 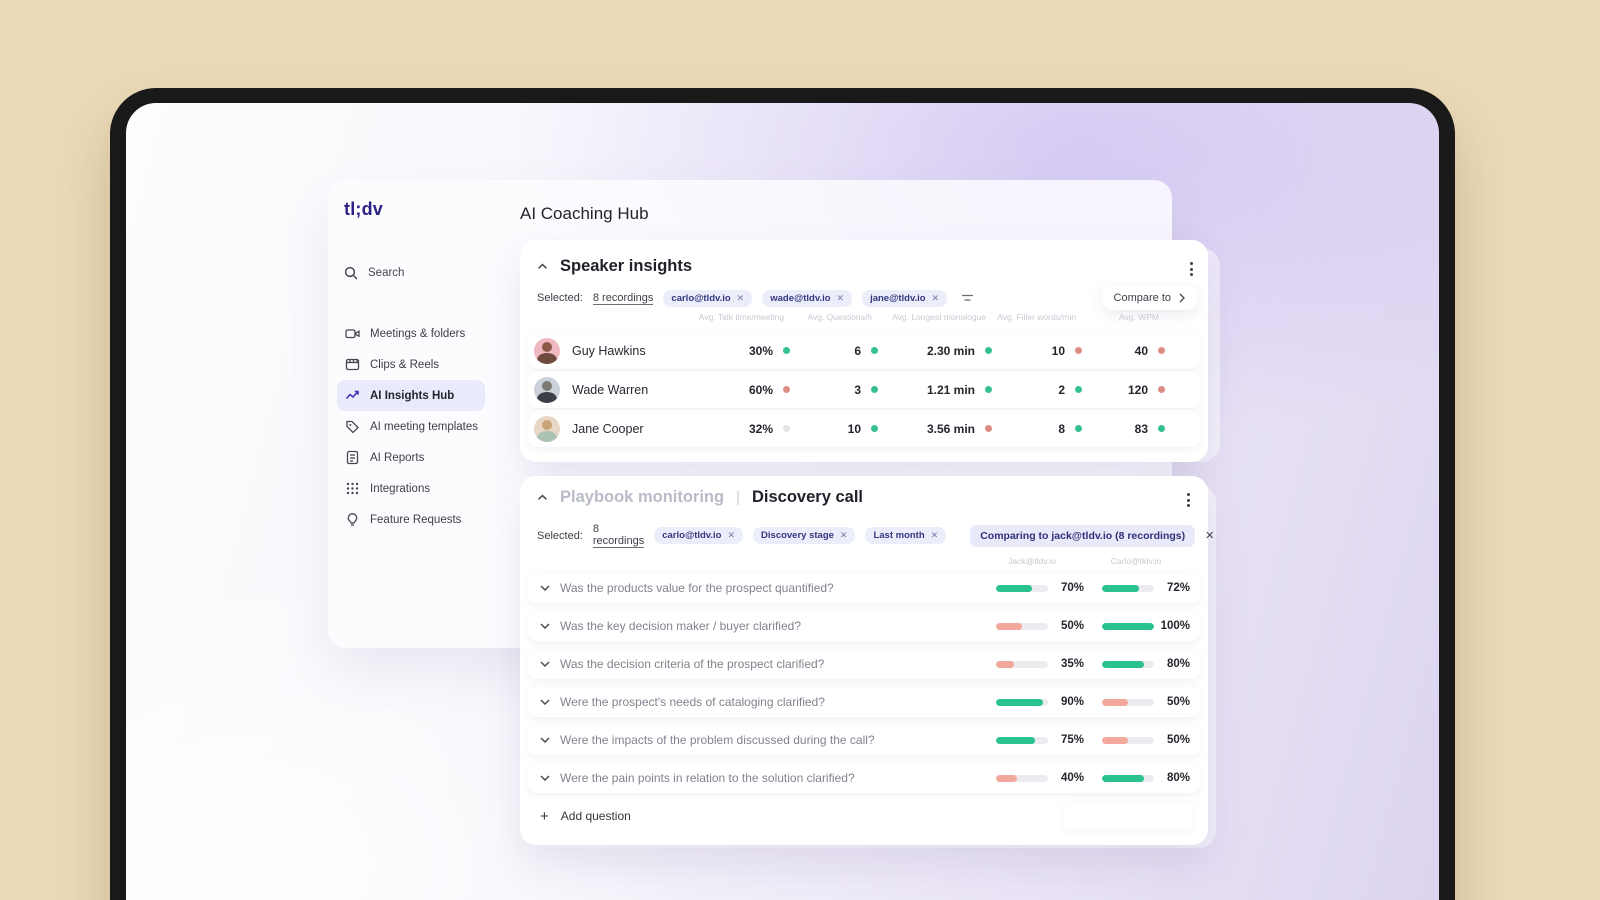 What do you see at coordinates (352, 334) in the screenshot?
I see `video-camera-icon` at bounding box center [352, 334].